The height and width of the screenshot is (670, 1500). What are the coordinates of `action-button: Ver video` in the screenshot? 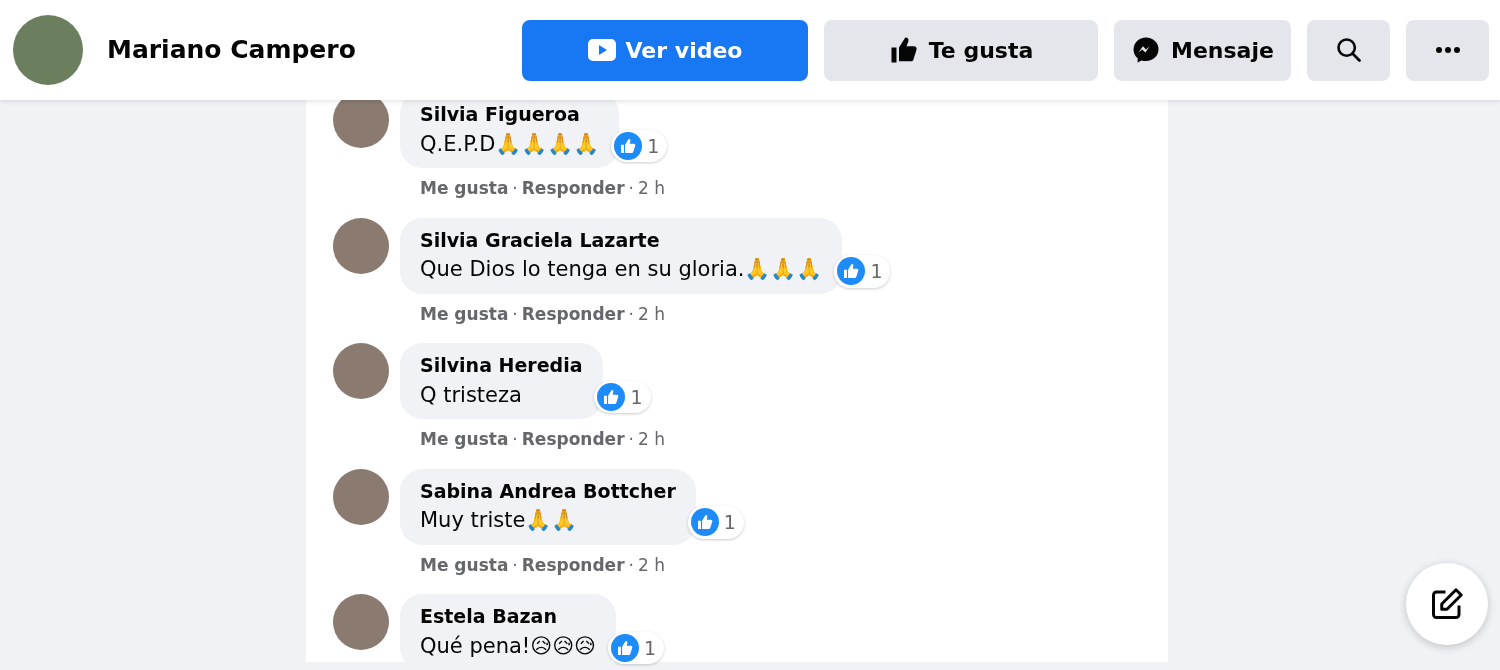 It's located at (665, 50).